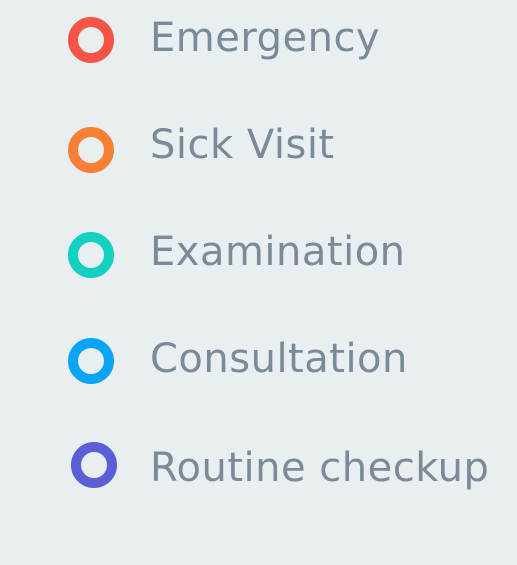 The width and height of the screenshot is (517, 565). I want to click on legend-label-sick-visit: Sick Visit, so click(242, 145).